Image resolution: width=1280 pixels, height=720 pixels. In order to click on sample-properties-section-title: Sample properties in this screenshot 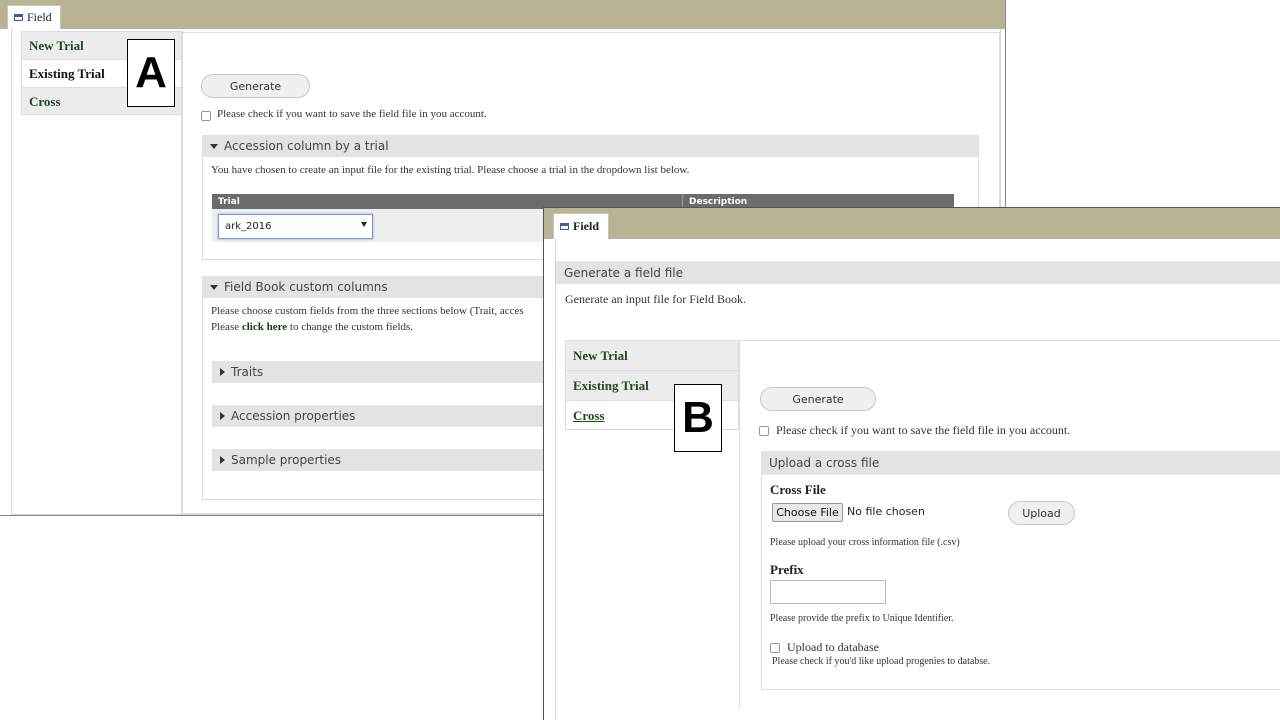, I will do `click(286, 460)`.